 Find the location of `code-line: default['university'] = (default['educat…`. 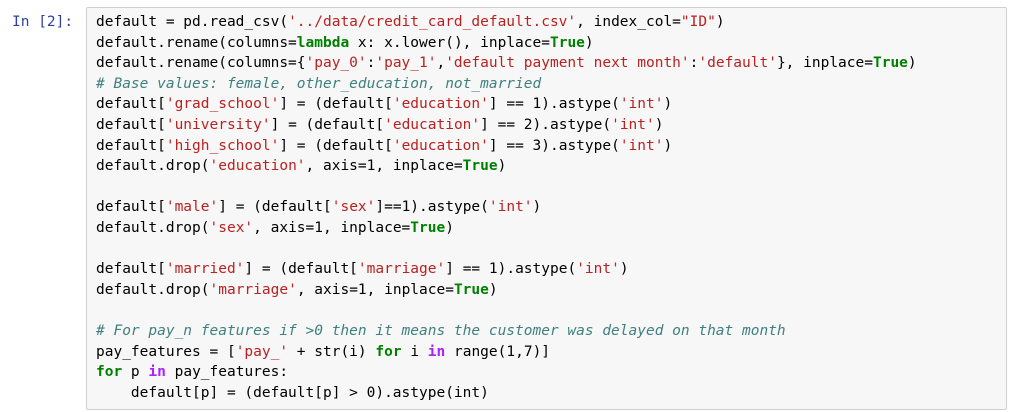

code-line: default['university'] = (default['educat… is located at coordinates (551, 125).